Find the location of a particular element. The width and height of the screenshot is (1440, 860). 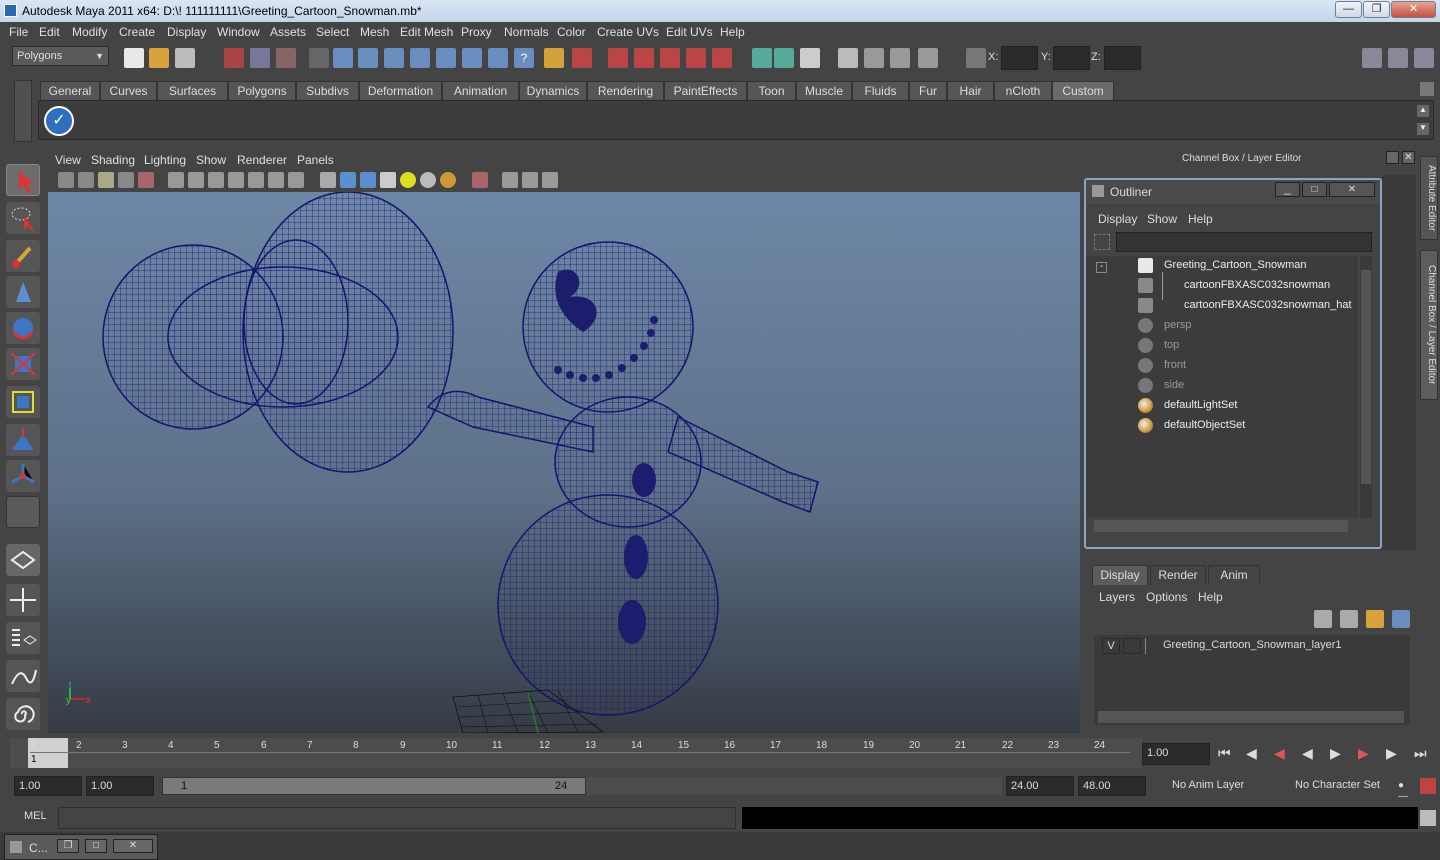

output-ops-icon is located at coordinates (670, 58).